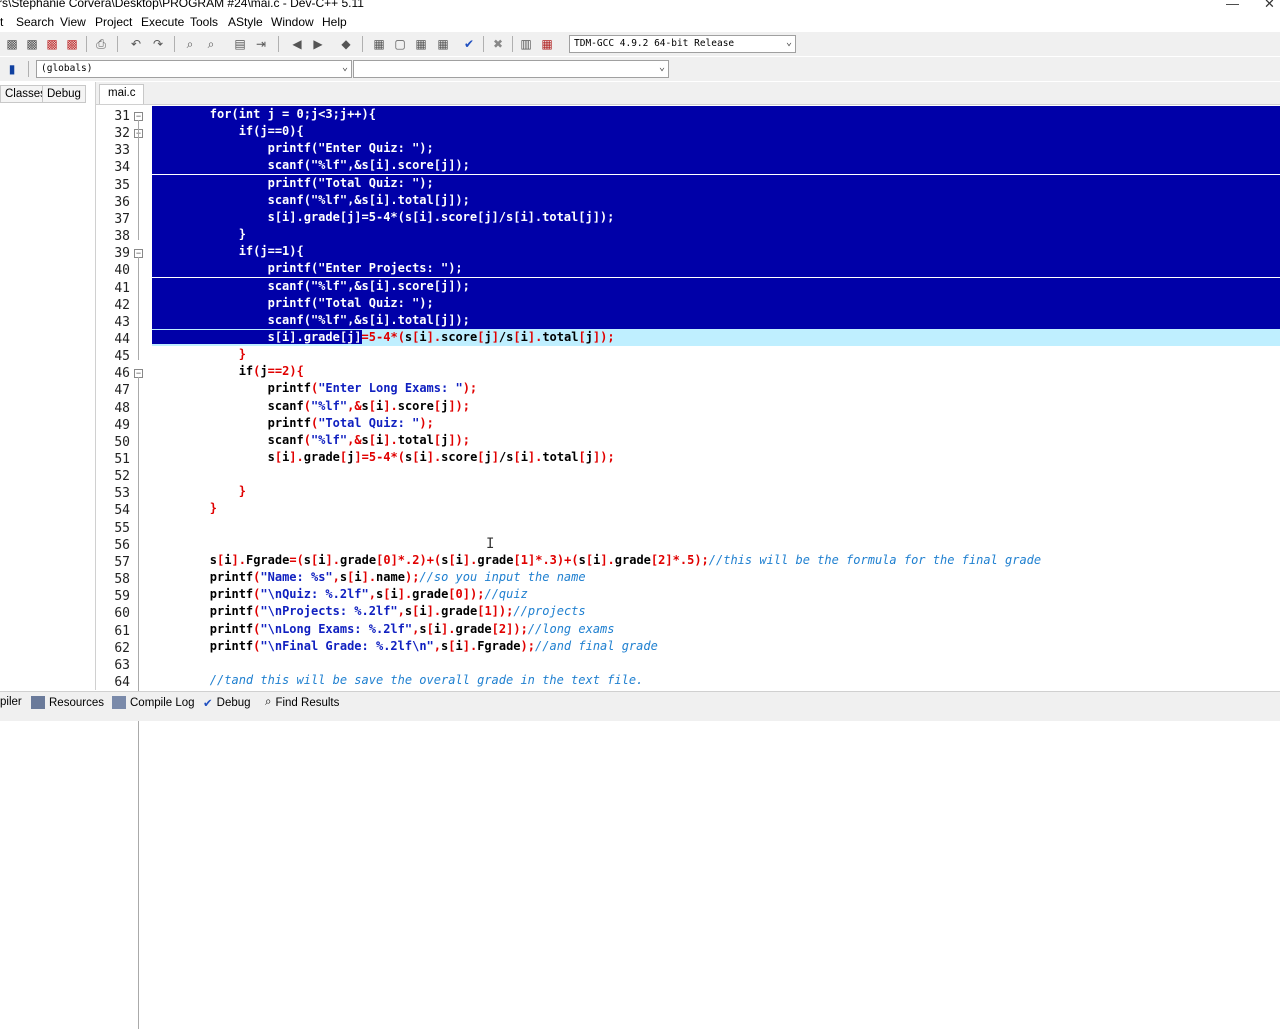 The width and height of the screenshot is (1280, 1029). I want to click on line-number: 43, so click(122, 322).